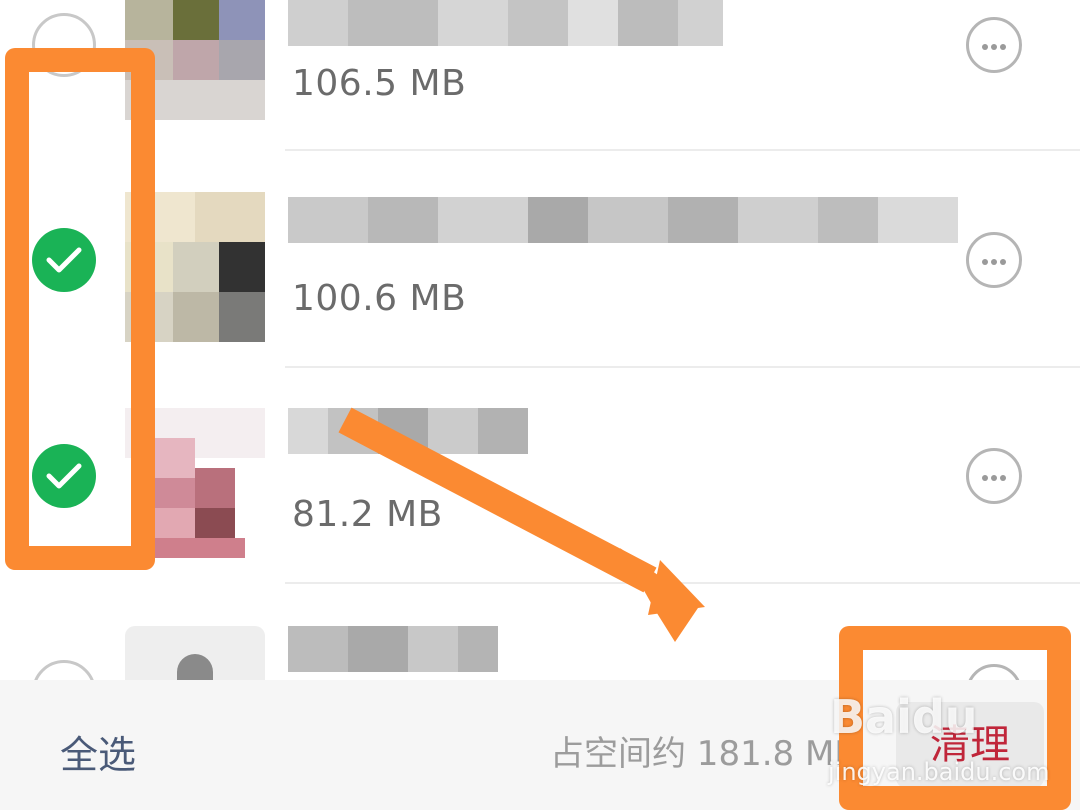 The height and width of the screenshot is (810, 1080). I want to click on watermark-logo: Baidu, so click(904, 717).